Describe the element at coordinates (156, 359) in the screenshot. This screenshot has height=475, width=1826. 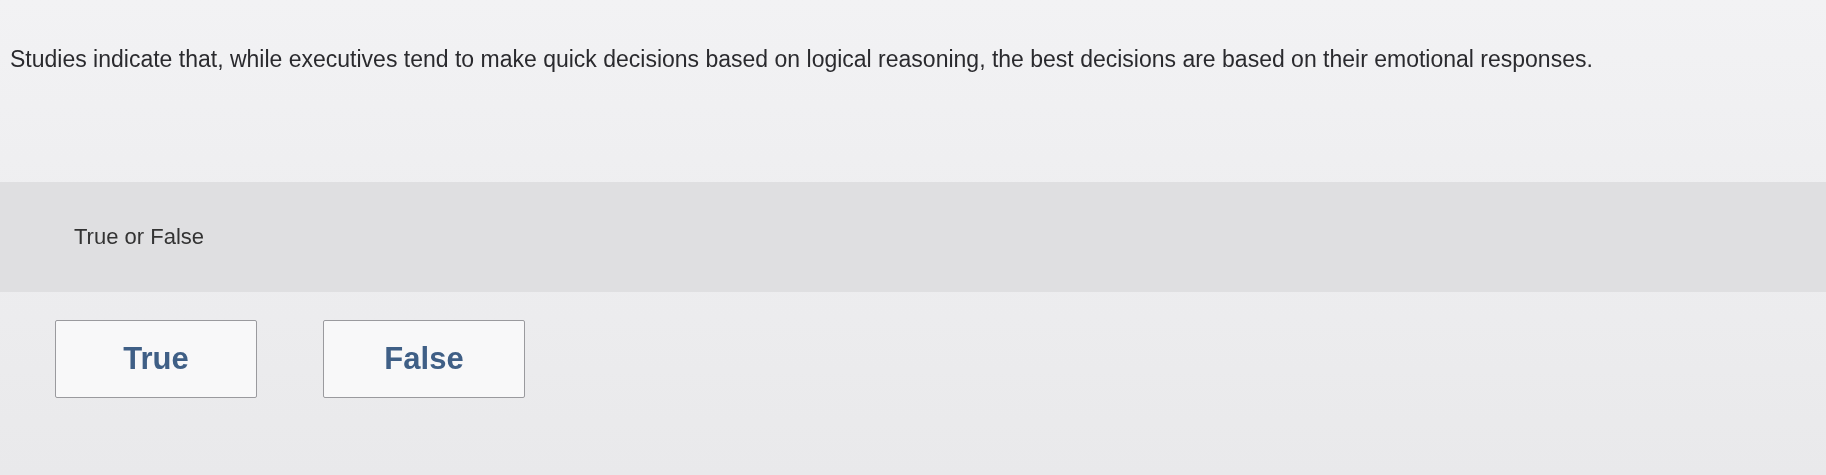
I see `answer-button: True` at that location.